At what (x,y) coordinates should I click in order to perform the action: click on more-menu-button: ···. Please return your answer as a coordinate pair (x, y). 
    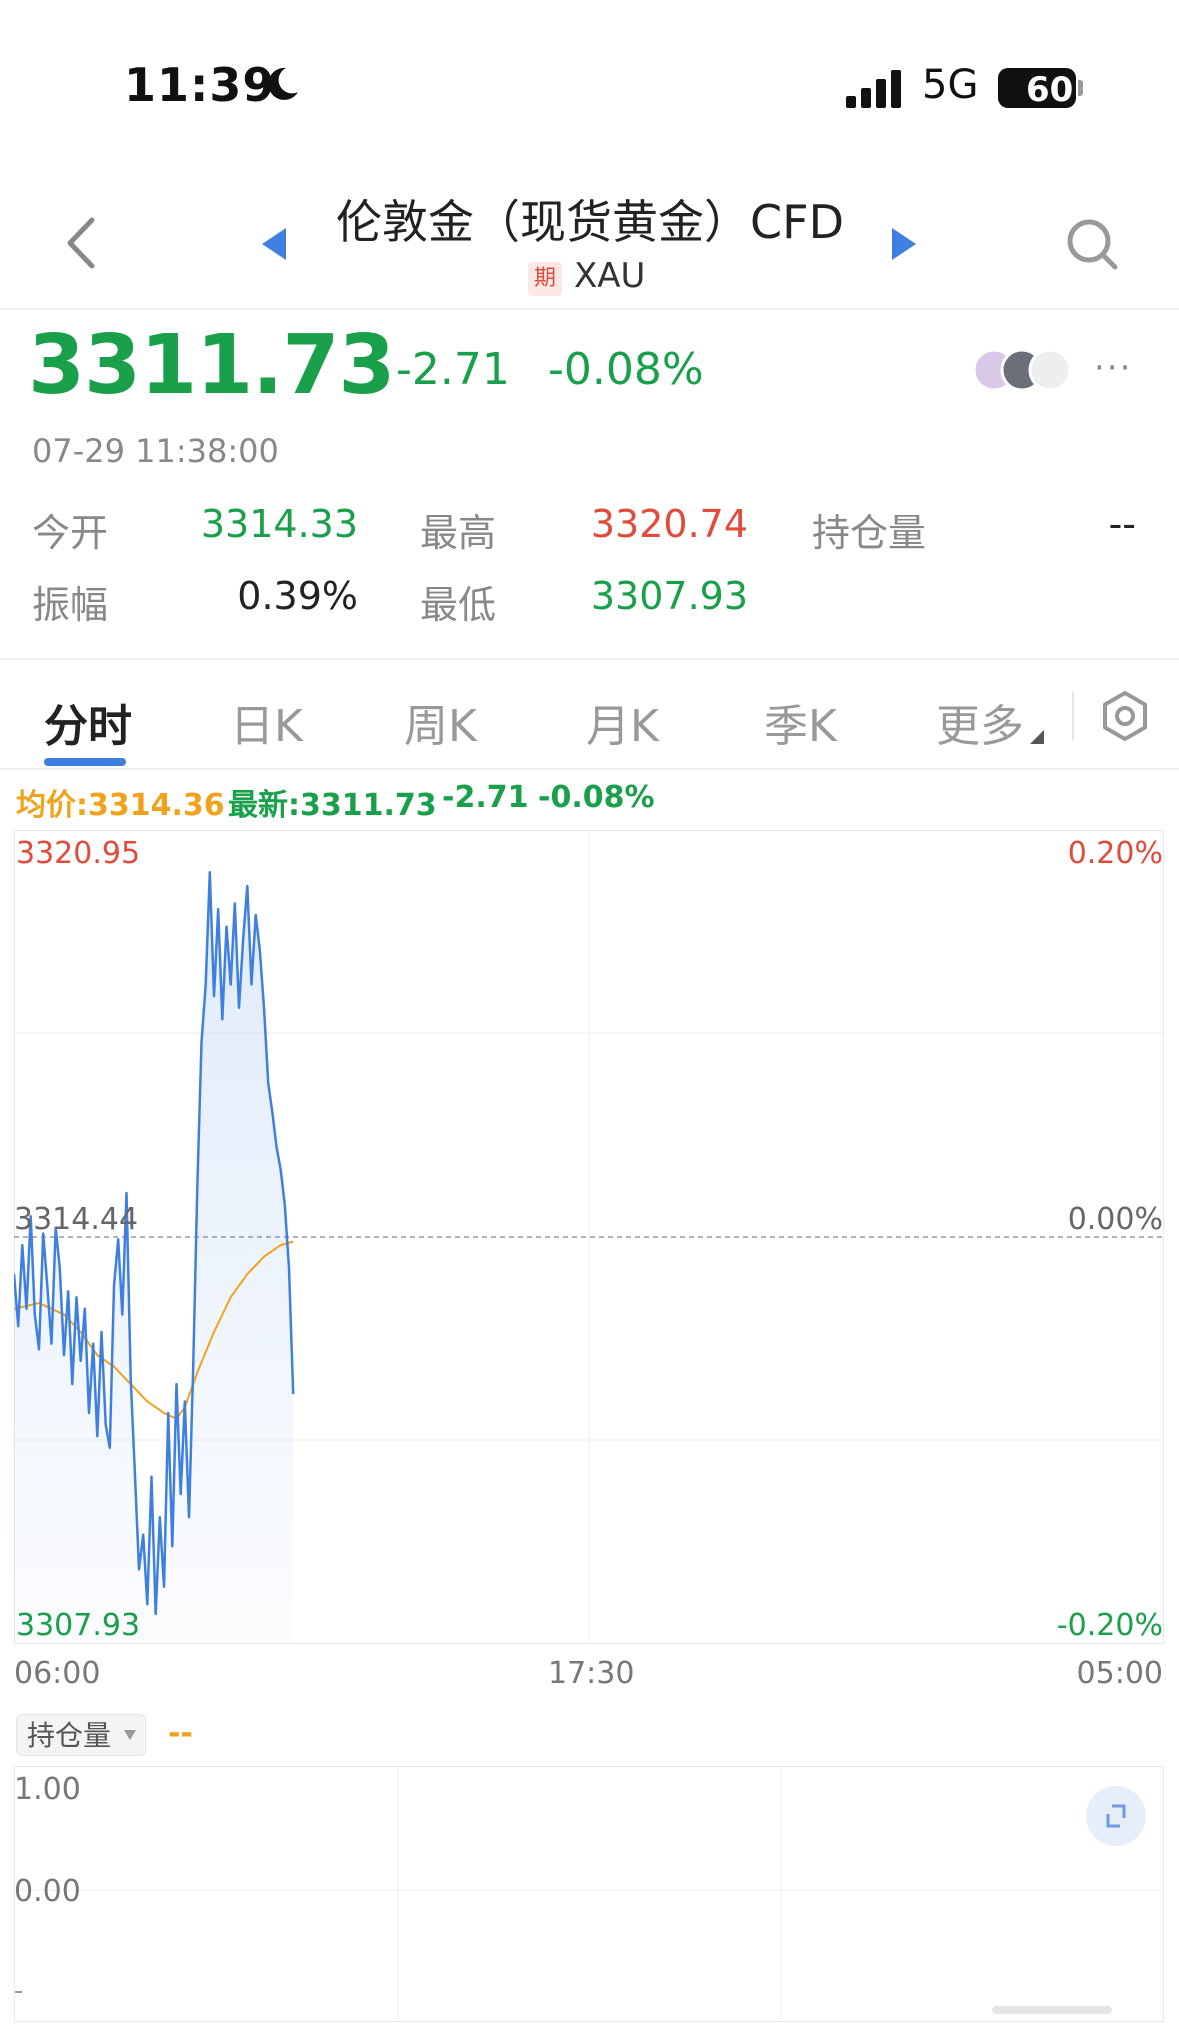
    Looking at the image, I should click on (1113, 368).